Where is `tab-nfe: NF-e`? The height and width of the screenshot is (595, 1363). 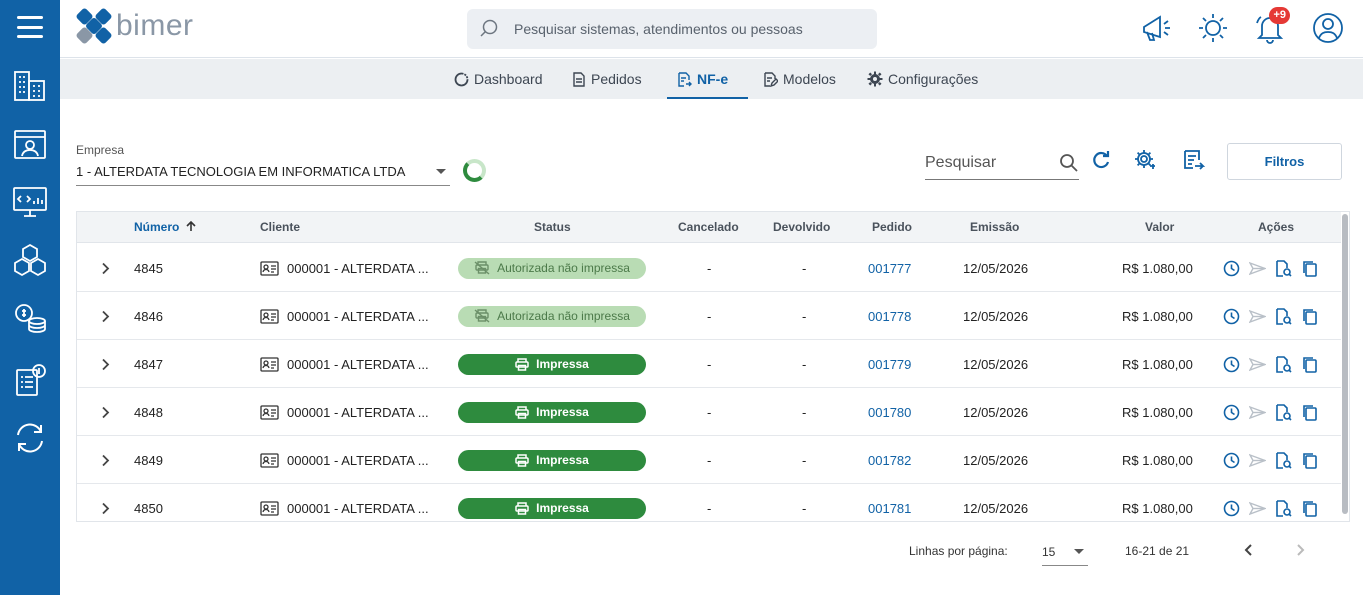
tab-nfe: NF-e is located at coordinates (707, 79).